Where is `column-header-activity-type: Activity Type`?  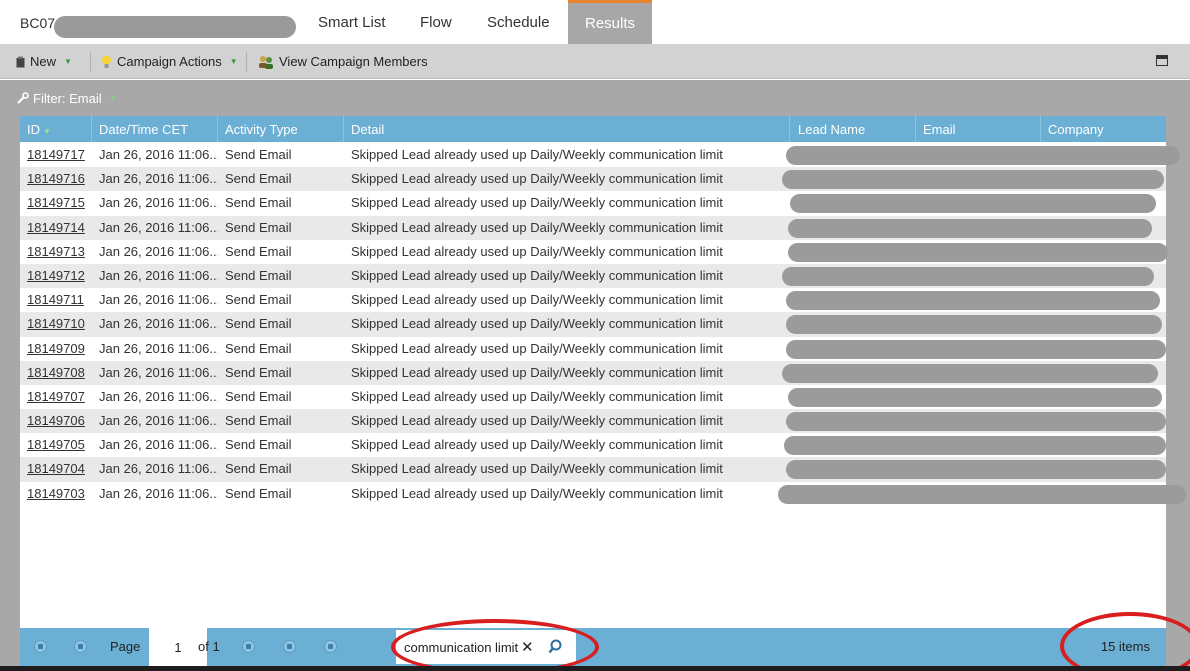 column-header-activity-type: Activity Type is located at coordinates (281, 129).